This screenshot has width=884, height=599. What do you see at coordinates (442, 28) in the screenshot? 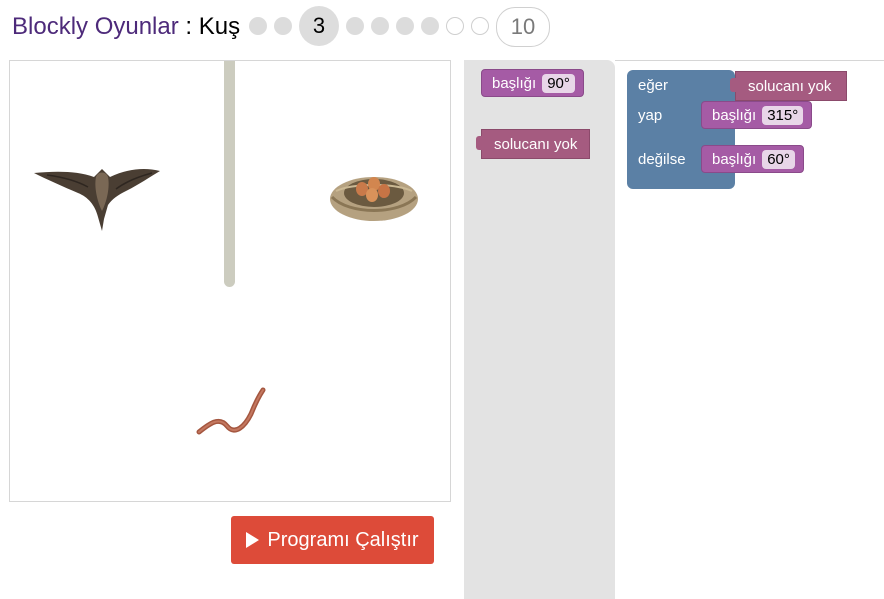
I see `header: Blockly Oyunlar : Kuş 3 10` at bounding box center [442, 28].